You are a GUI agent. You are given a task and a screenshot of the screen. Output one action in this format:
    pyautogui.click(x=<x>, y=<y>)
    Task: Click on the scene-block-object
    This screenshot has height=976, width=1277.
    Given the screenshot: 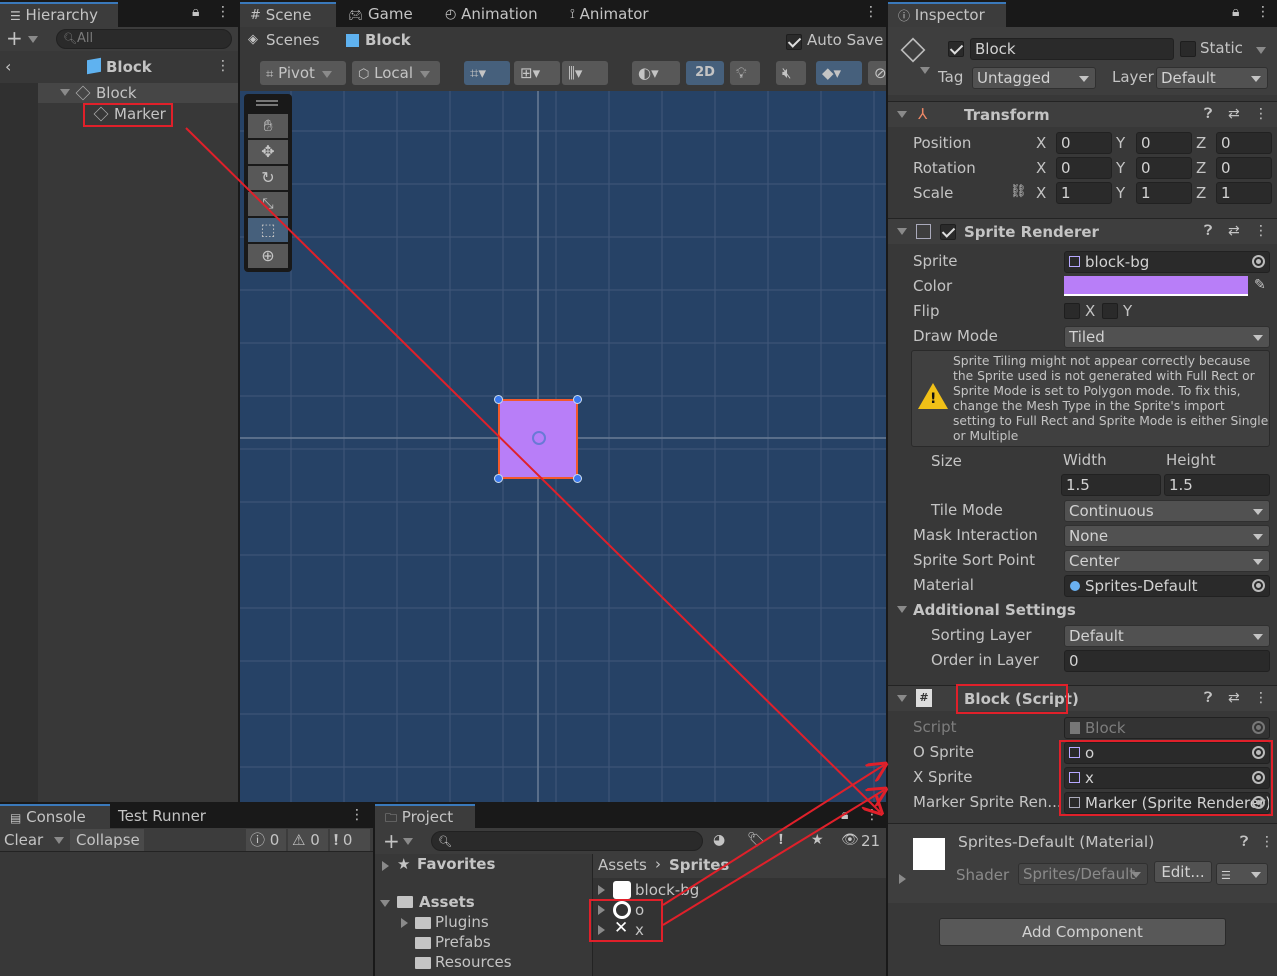 What is the action you would take?
    pyautogui.click(x=538, y=439)
    